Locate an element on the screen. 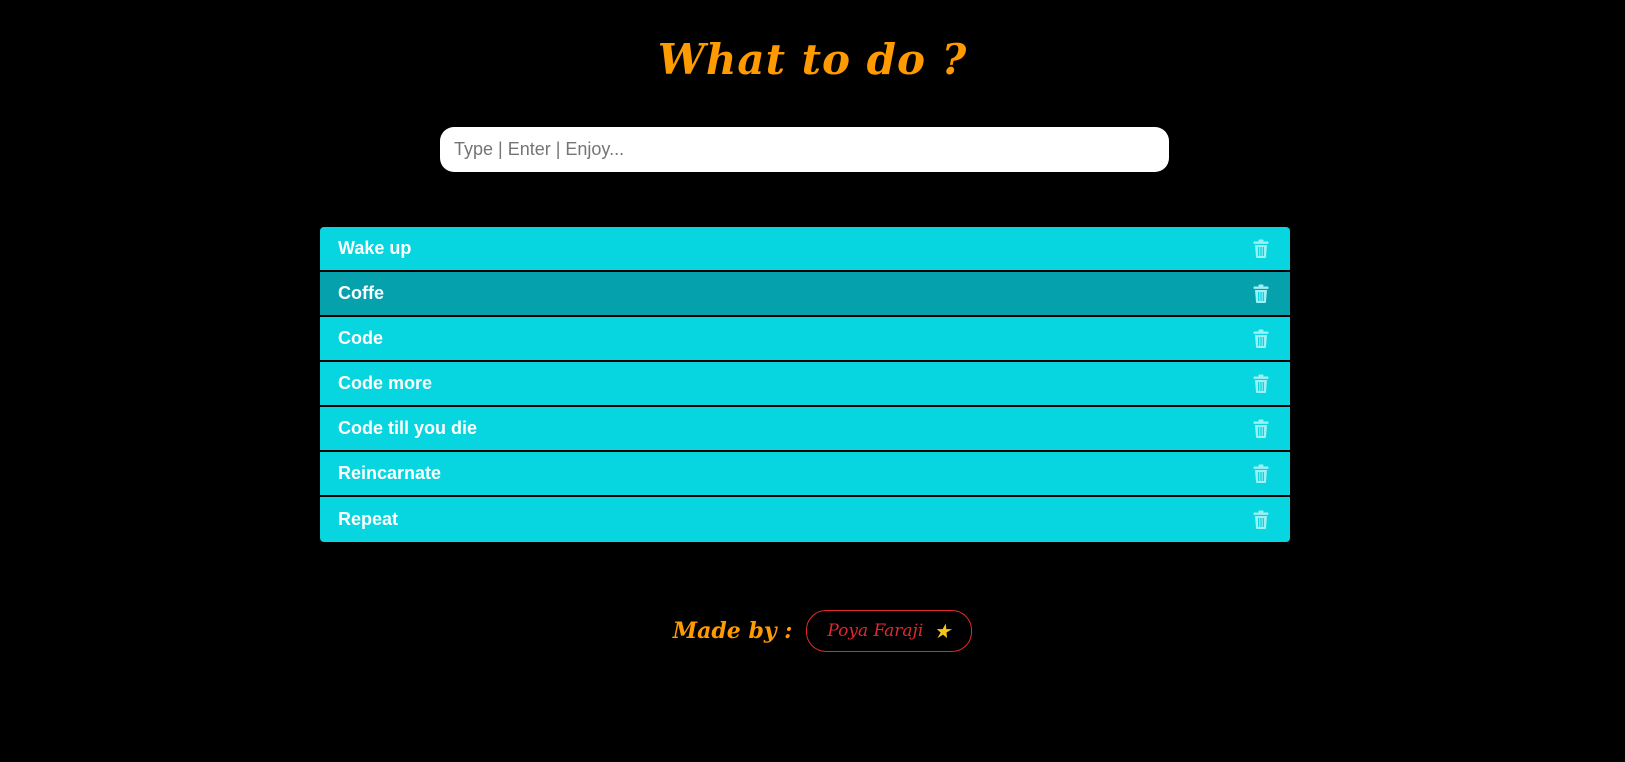  todo-label: Code till you die is located at coordinates (408, 428).